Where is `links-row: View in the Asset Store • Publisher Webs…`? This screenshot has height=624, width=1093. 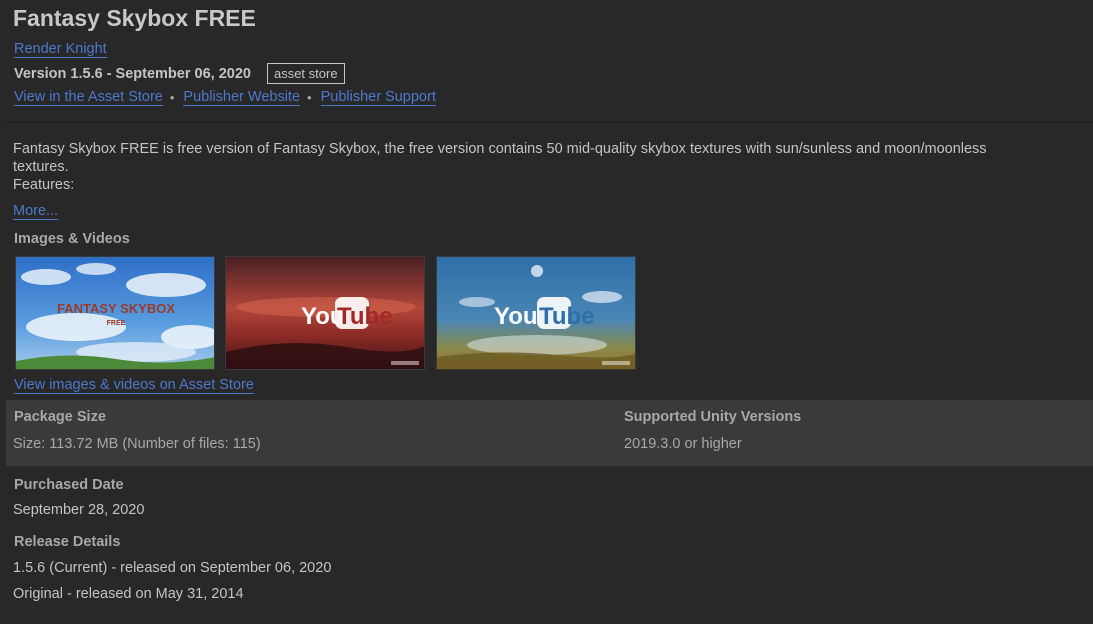
links-row: View in the Asset Store • Publisher Webs… is located at coordinates (225, 97).